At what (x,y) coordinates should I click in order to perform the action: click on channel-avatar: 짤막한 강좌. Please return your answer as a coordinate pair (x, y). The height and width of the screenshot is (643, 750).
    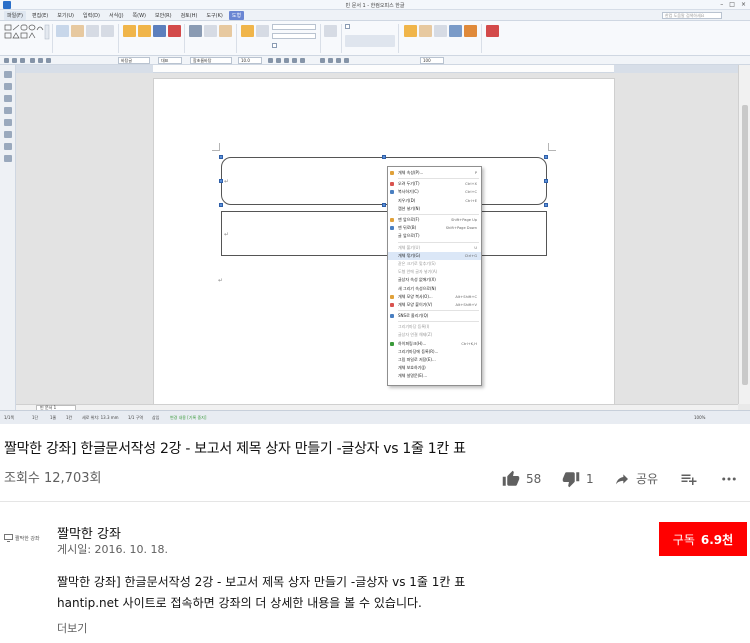
    Looking at the image, I should click on (25, 538).